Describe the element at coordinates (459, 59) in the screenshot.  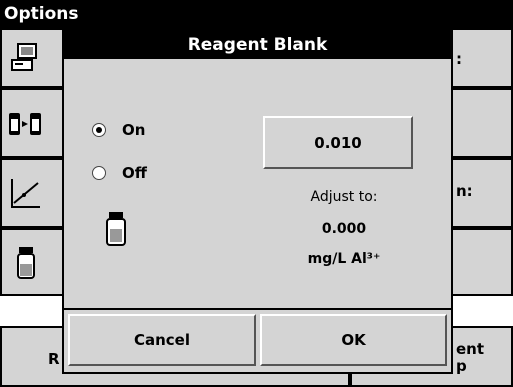
I see `options-label-1: :` at that location.